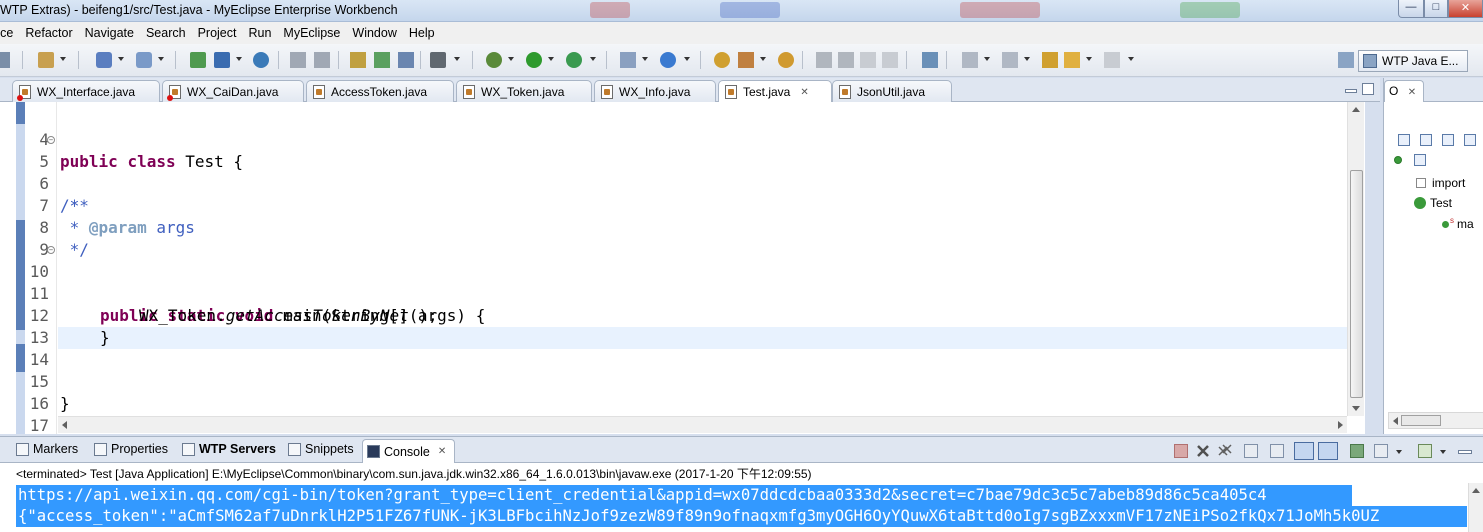 The image size is (1483, 532). I want to click on outline-item-method: s ma, so click(1458, 223).